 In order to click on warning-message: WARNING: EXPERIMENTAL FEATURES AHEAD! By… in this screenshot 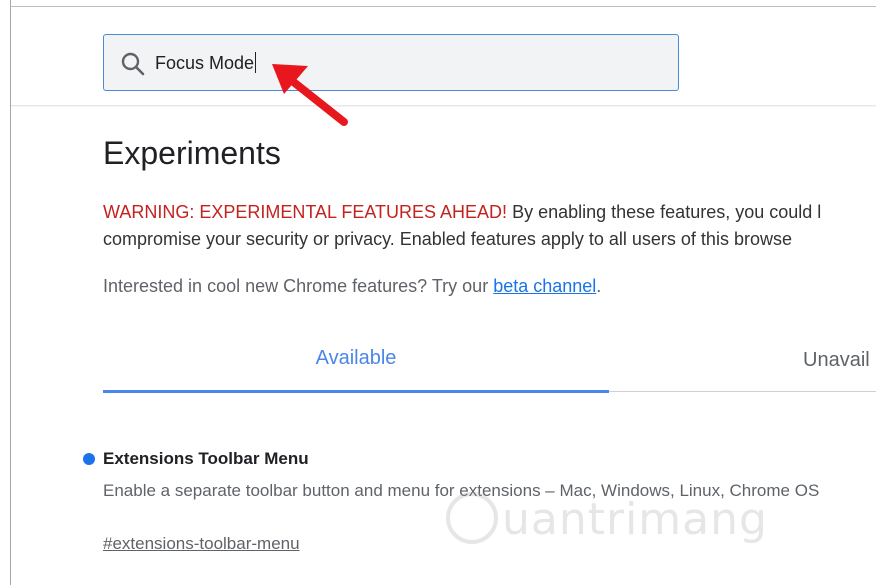, I will do `click(489, 226)`.